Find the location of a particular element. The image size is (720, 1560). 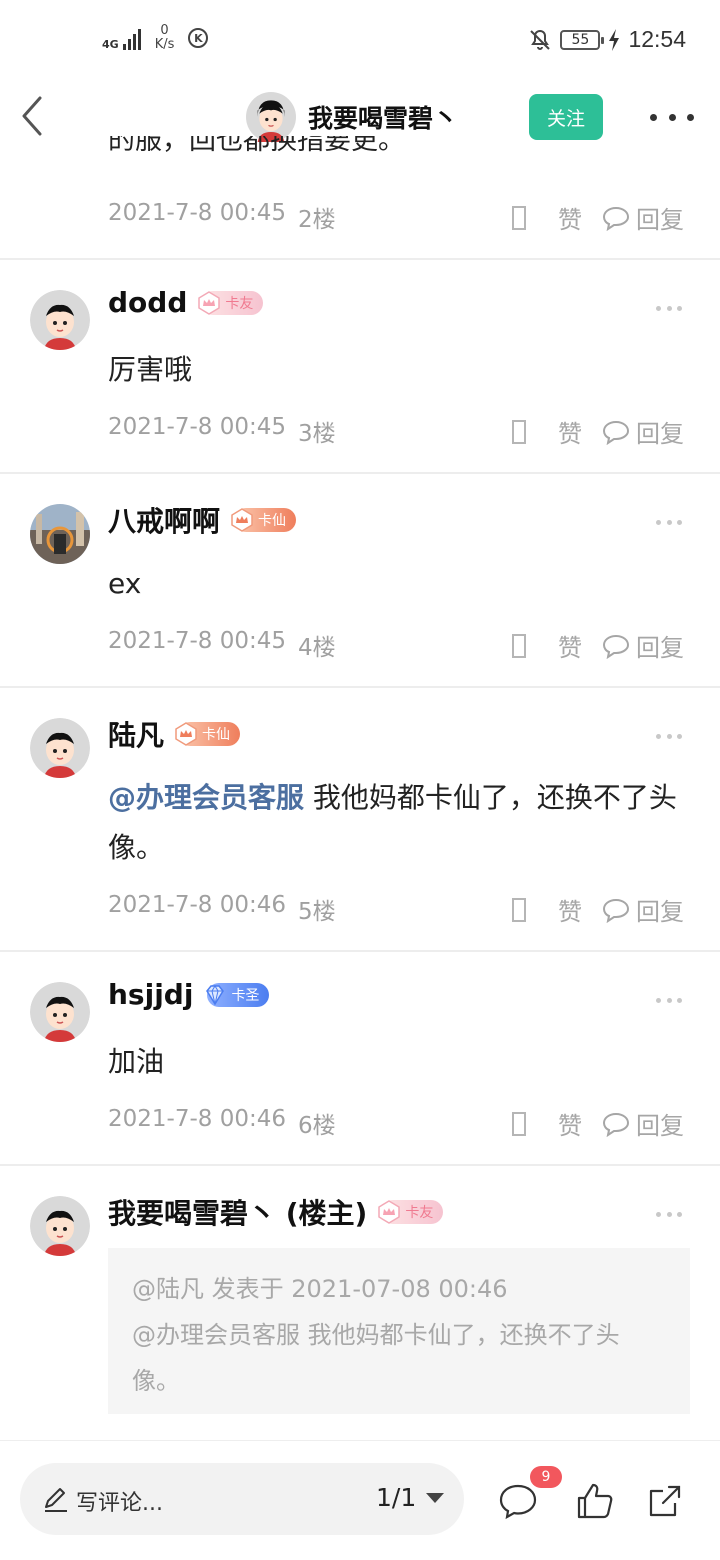

status-bar: 4G 0 K/s K 55 12:54 is located at coordinates (360, 40).